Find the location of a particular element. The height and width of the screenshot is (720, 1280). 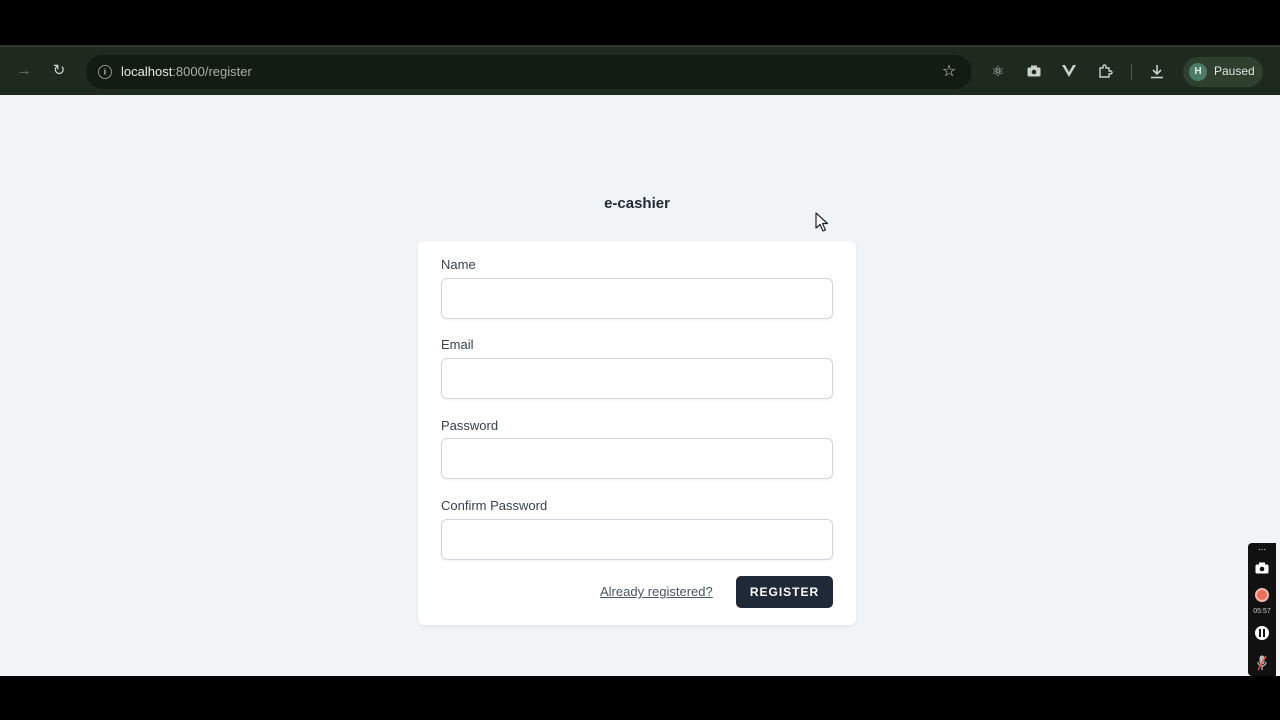

profile-status: Paused is located at coordinates (1234, 71).